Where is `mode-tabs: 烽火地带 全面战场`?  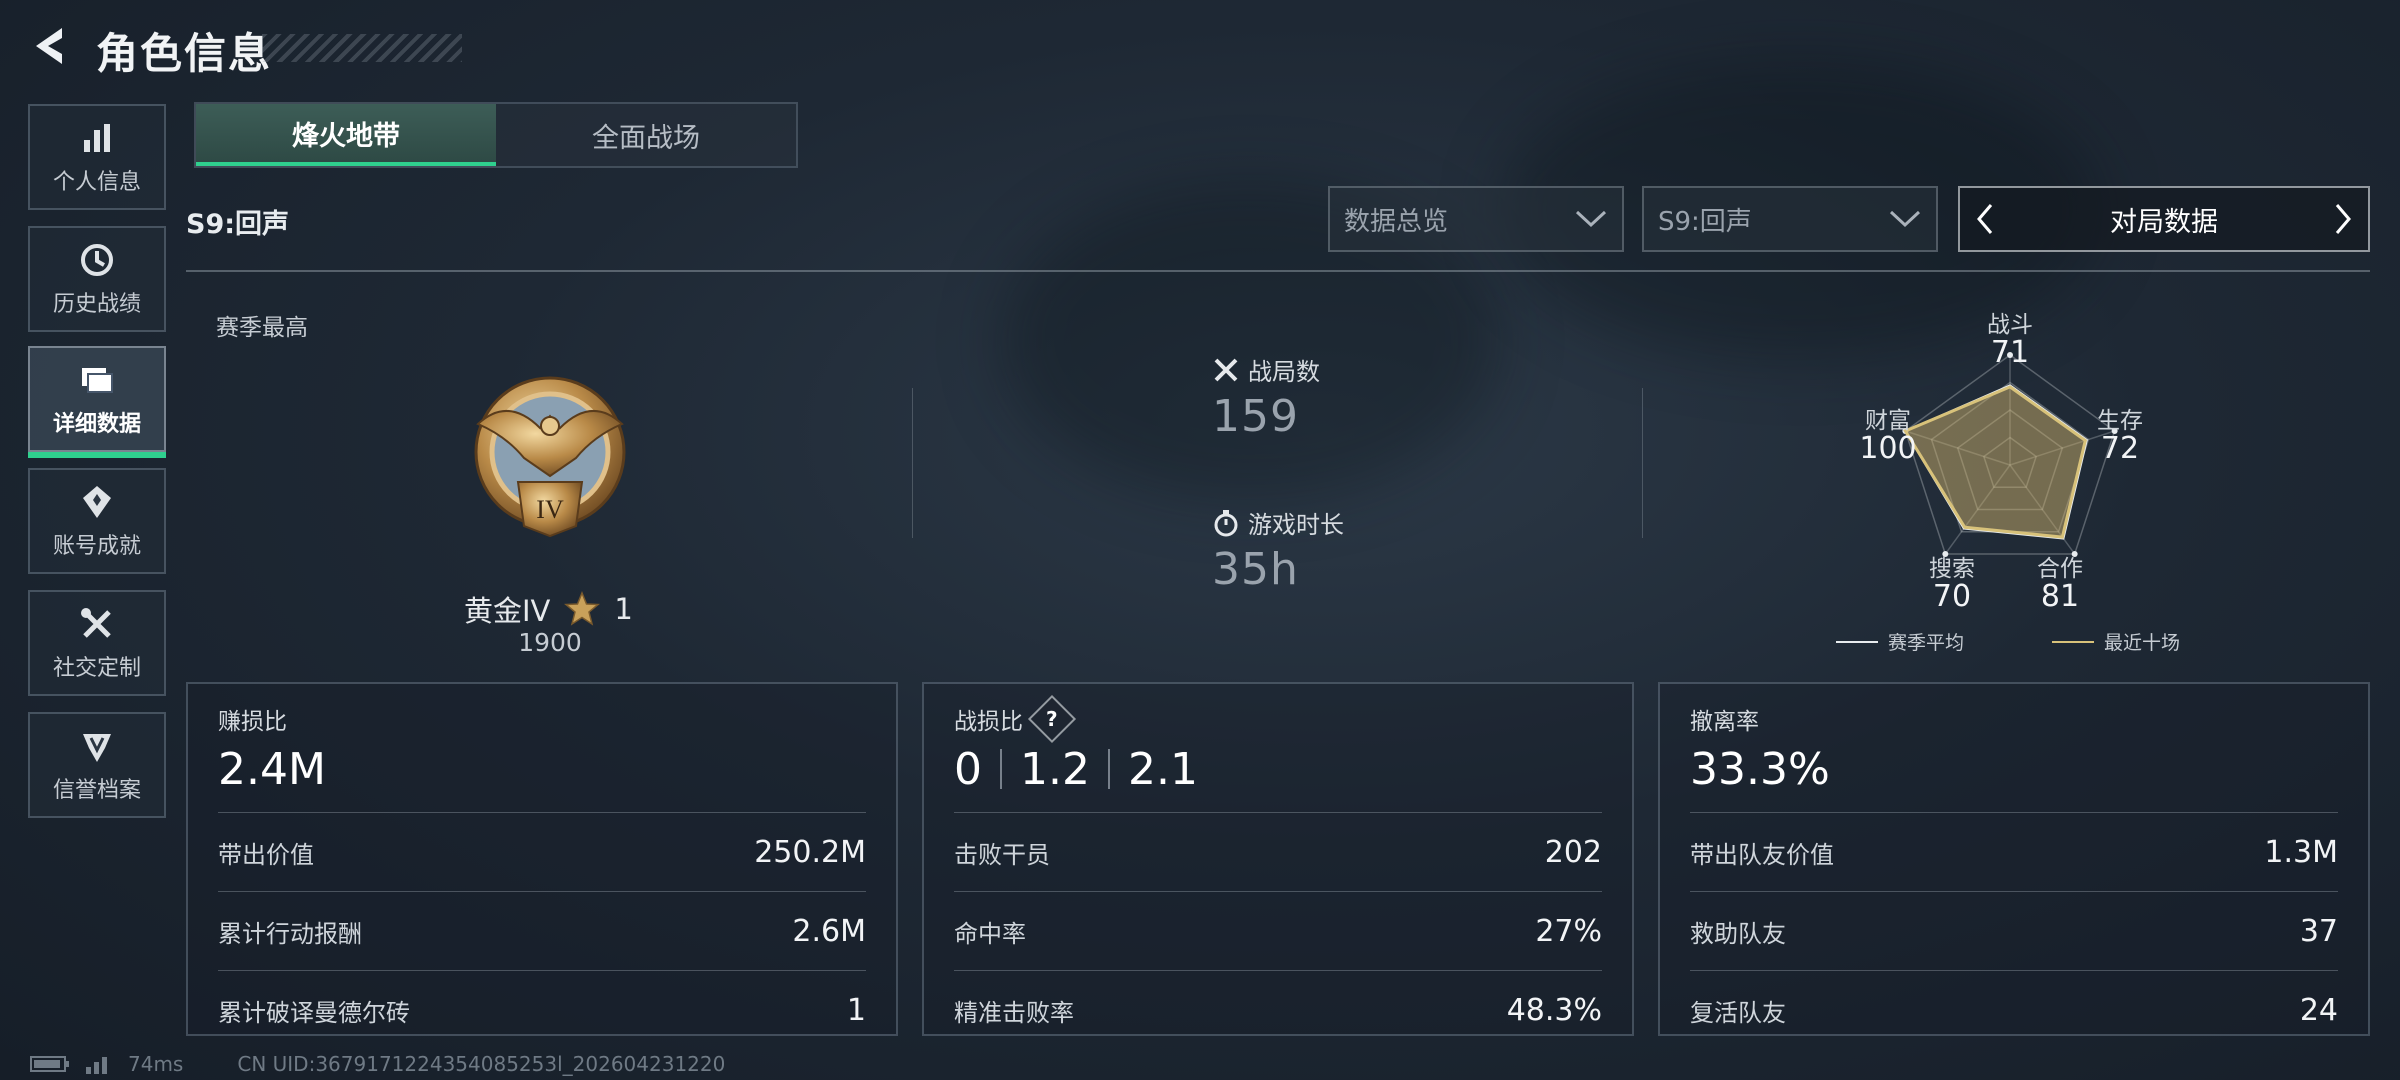
mode-tabs: 烽火地带 全面战场 is located at coordinates (496, 135).